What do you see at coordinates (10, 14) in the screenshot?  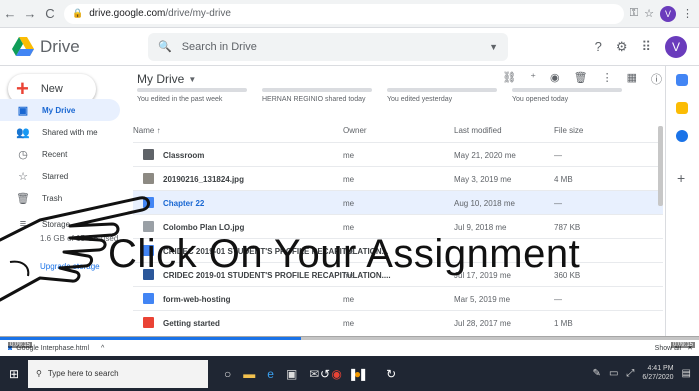 I see `back-icon: ←` at bounding box center [10, 14].